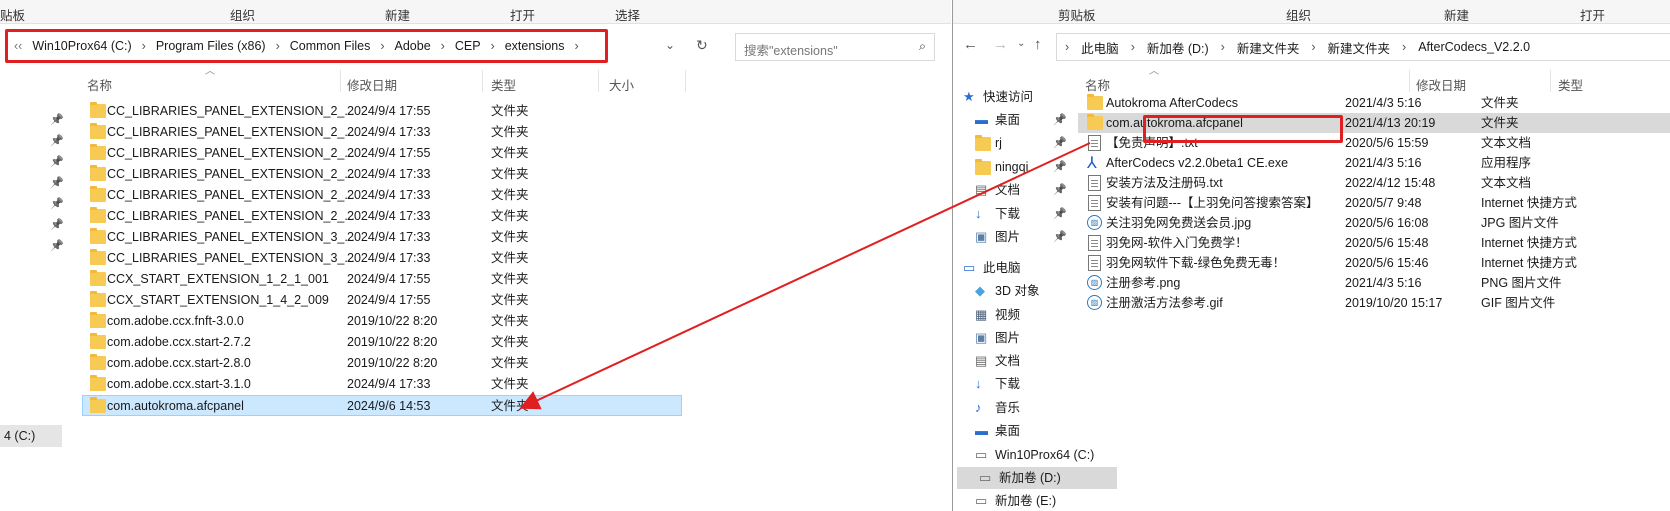 The width and height of the screenshot is (1670, 511). I want to click on breadcrumb-item: 新加卷 (D:), so click(1178, 47).